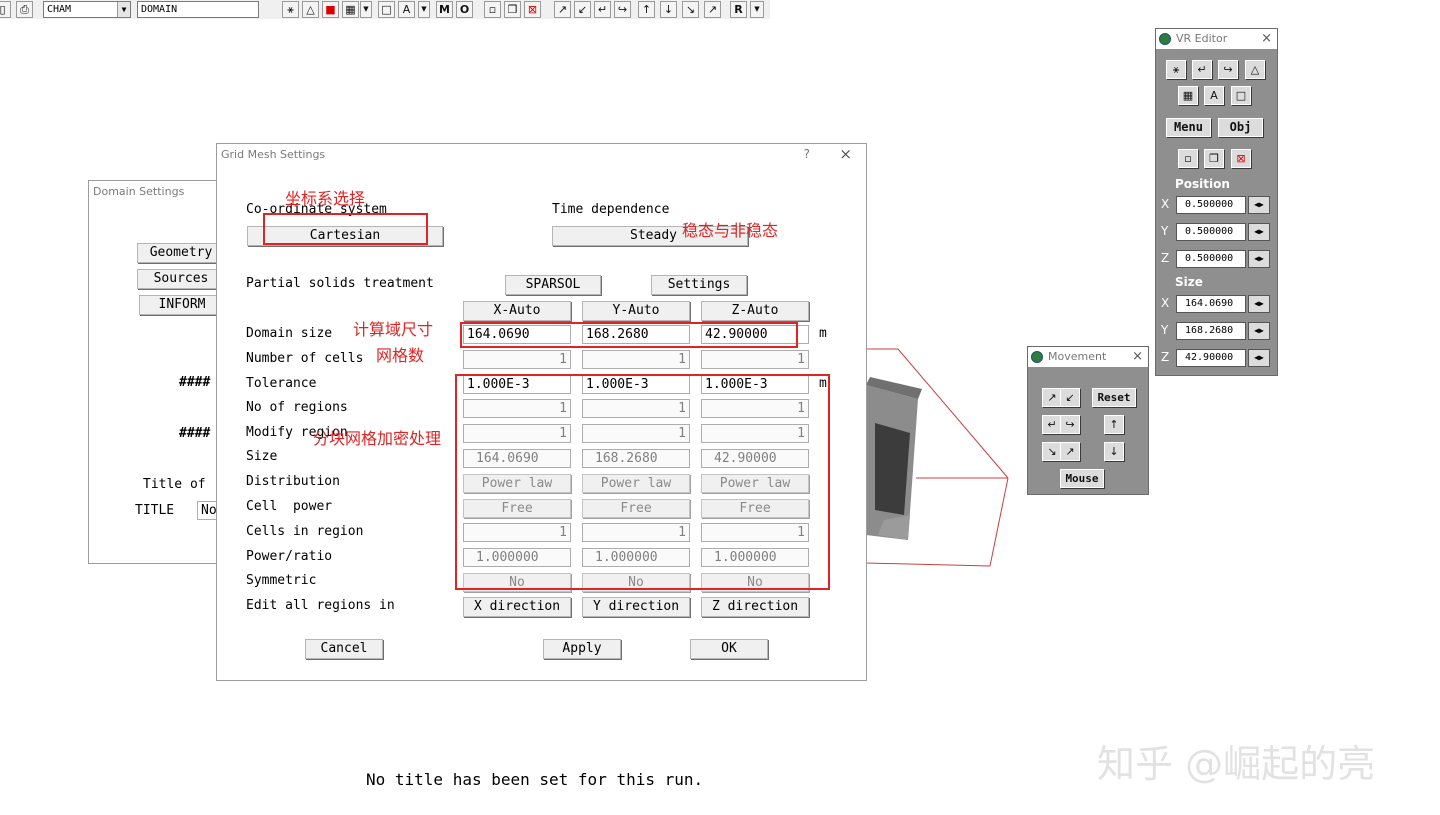 This screenshot has width=1440, height=815. I want to click on size-z-input: 42.90000, so click(1211, 358).